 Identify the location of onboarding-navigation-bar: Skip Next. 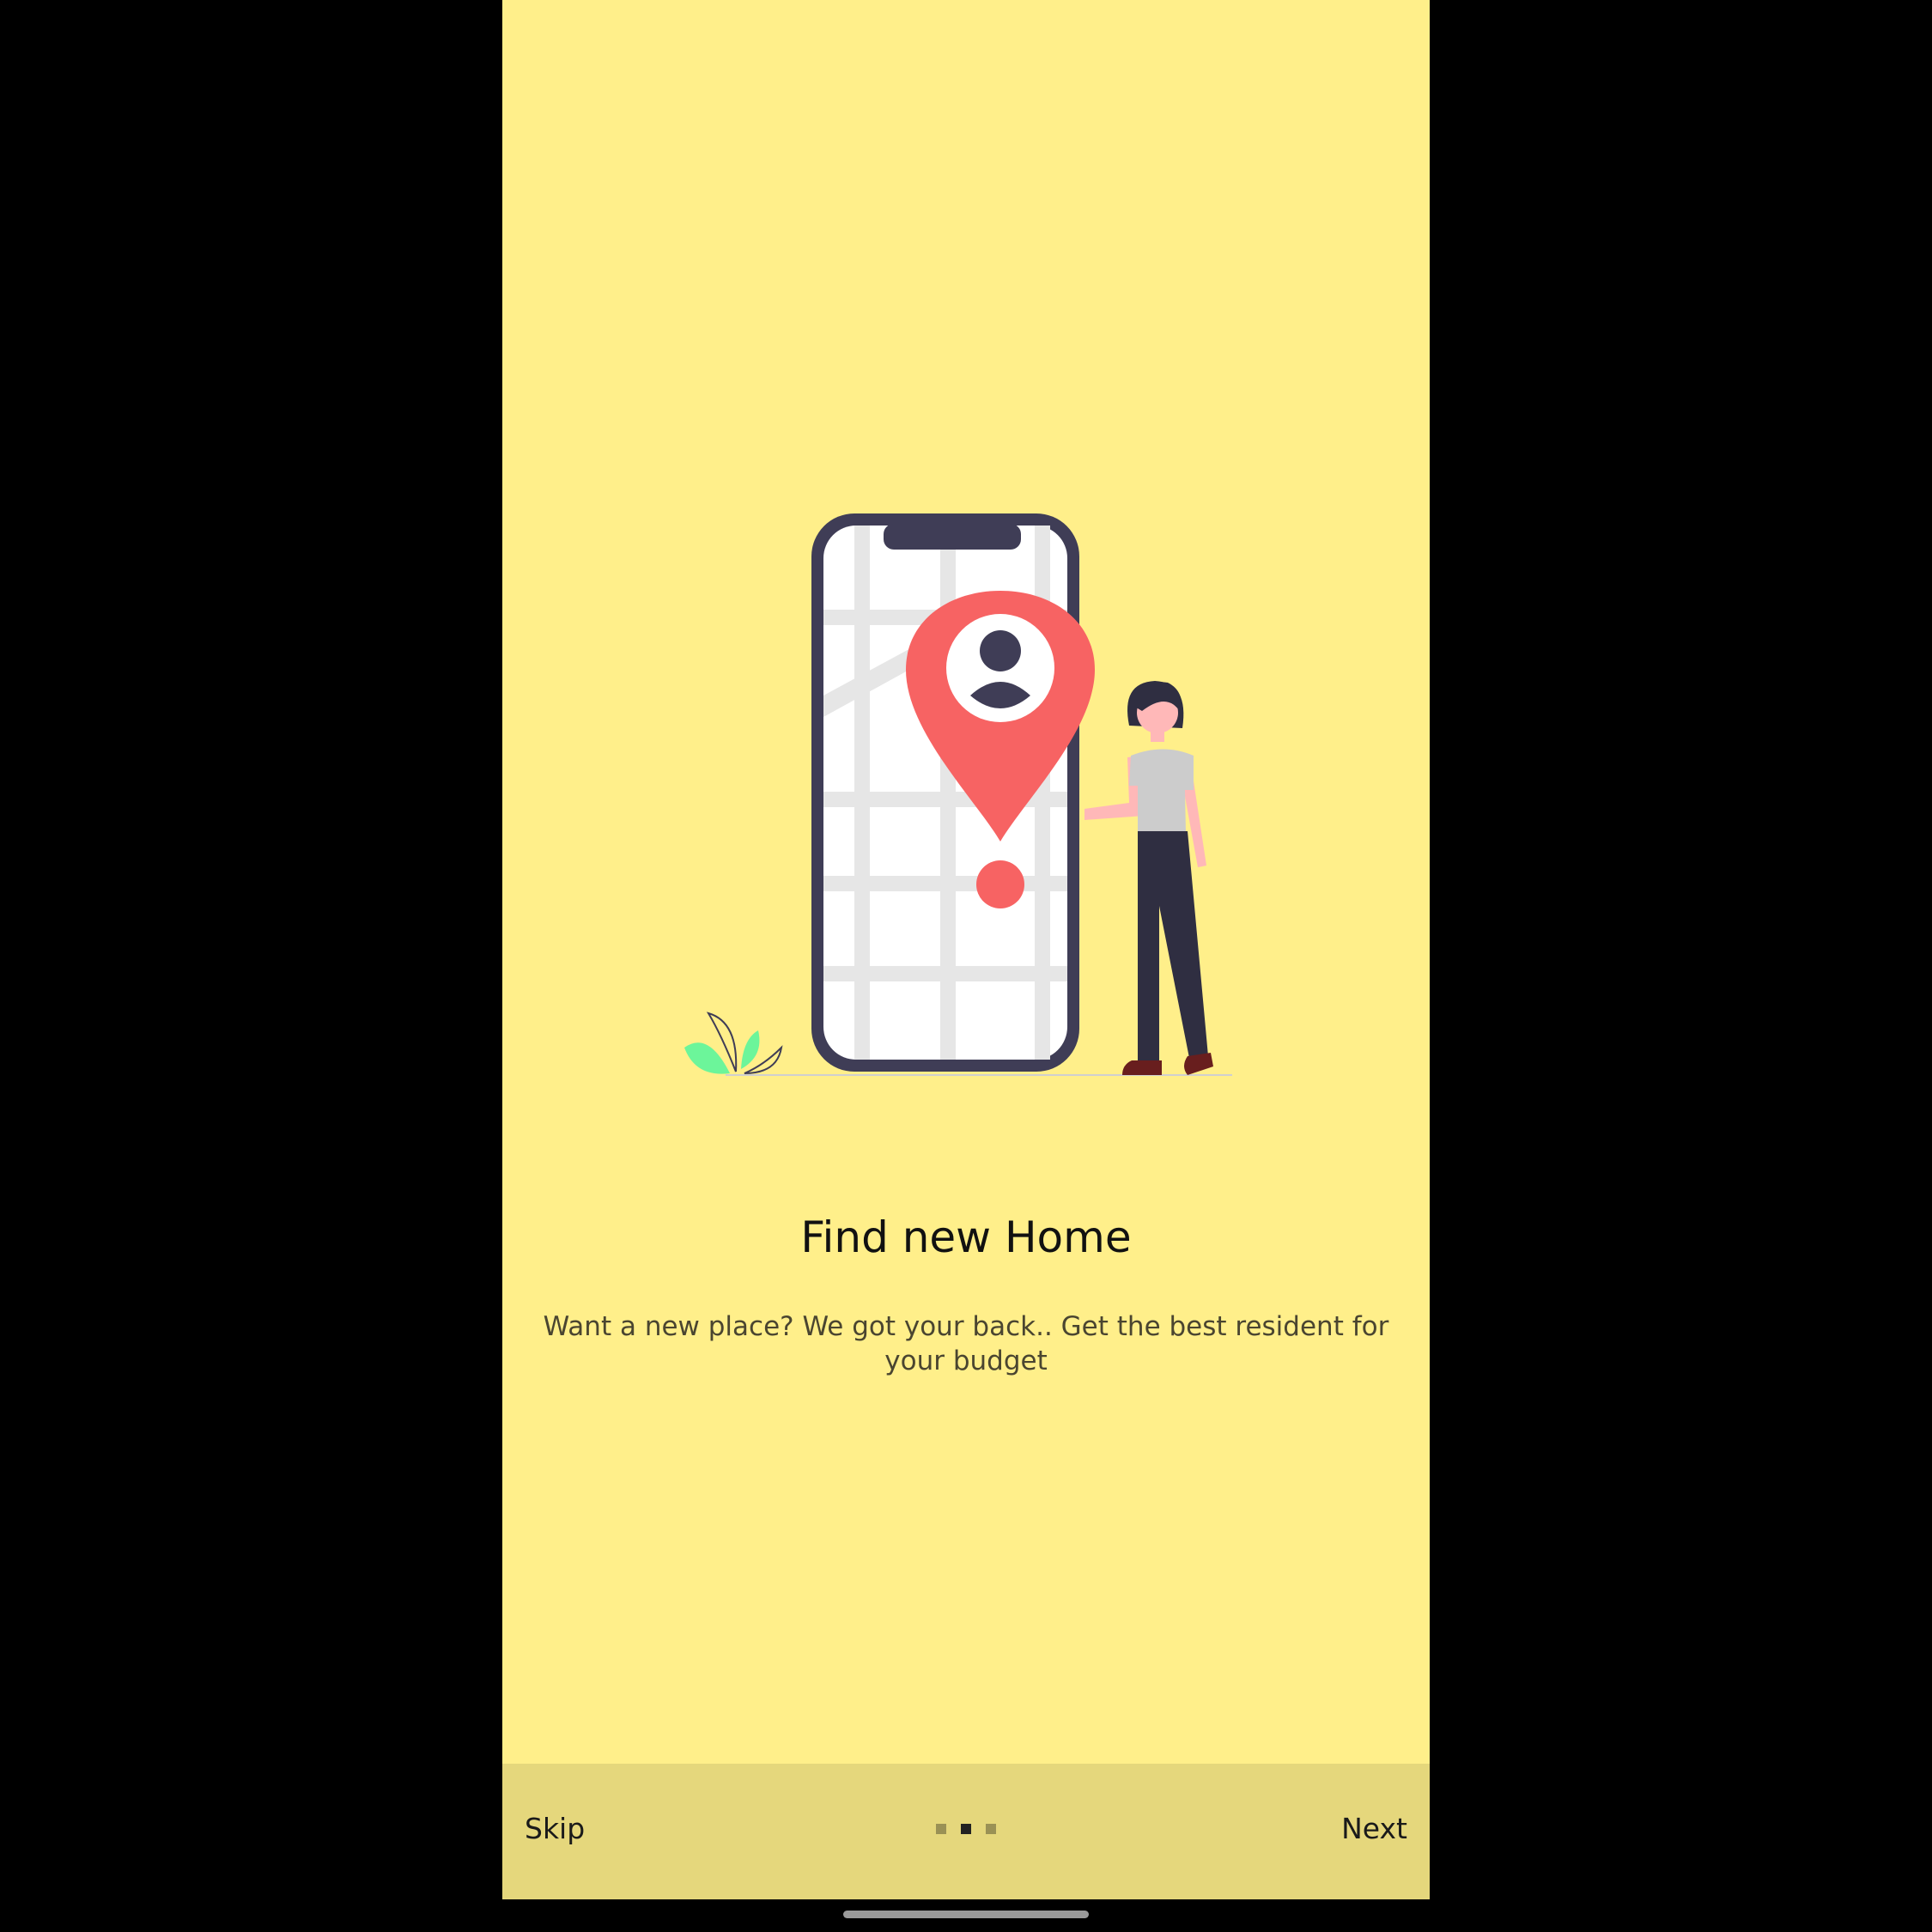
(966, 1831).